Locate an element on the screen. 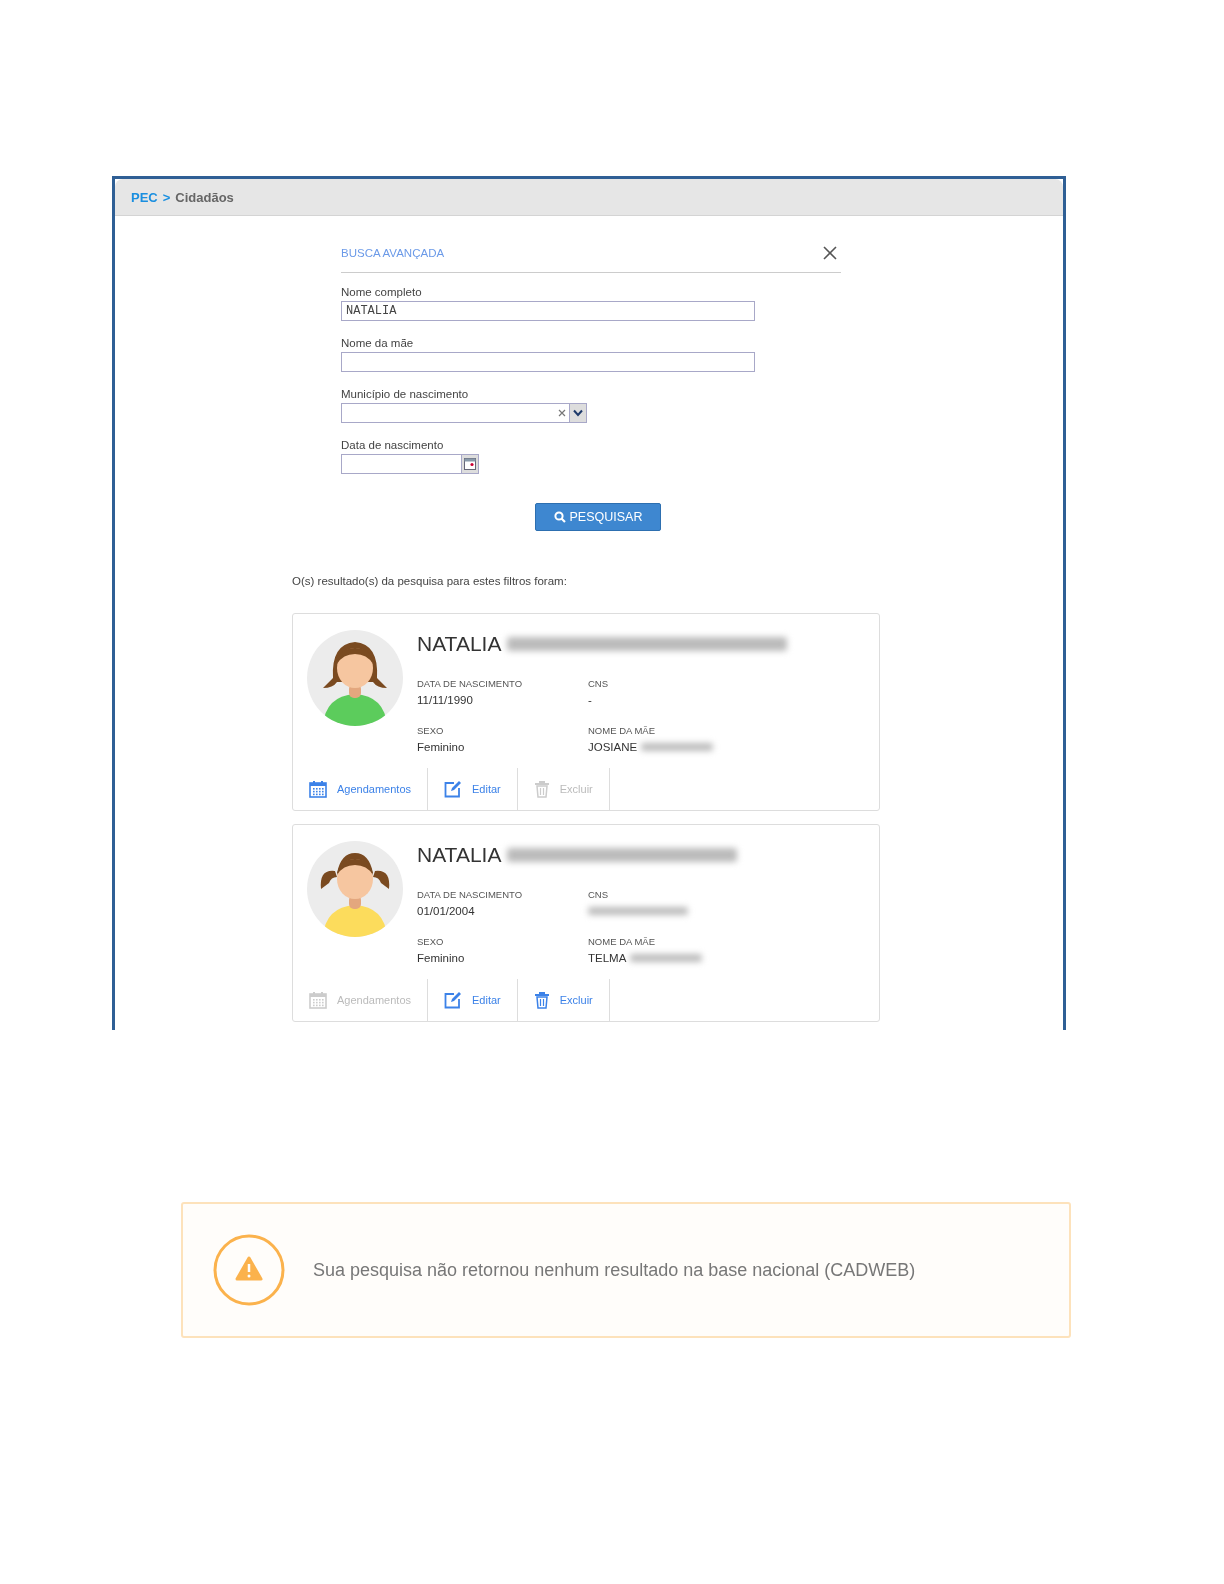  detail-value: 01/01/2004 is located at coordinates (446, 911).